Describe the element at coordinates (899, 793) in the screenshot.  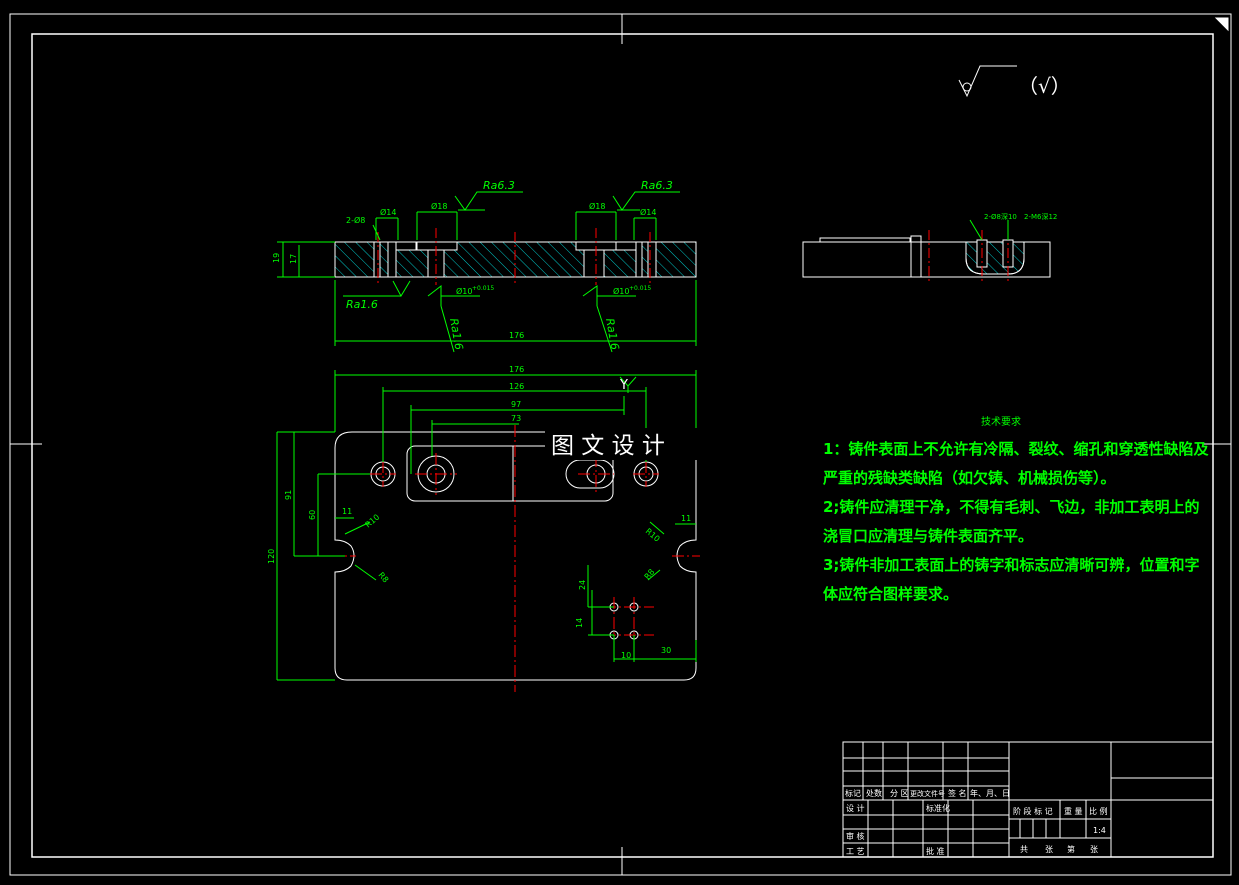
I see `tb-header-2: 分 区` at that location.